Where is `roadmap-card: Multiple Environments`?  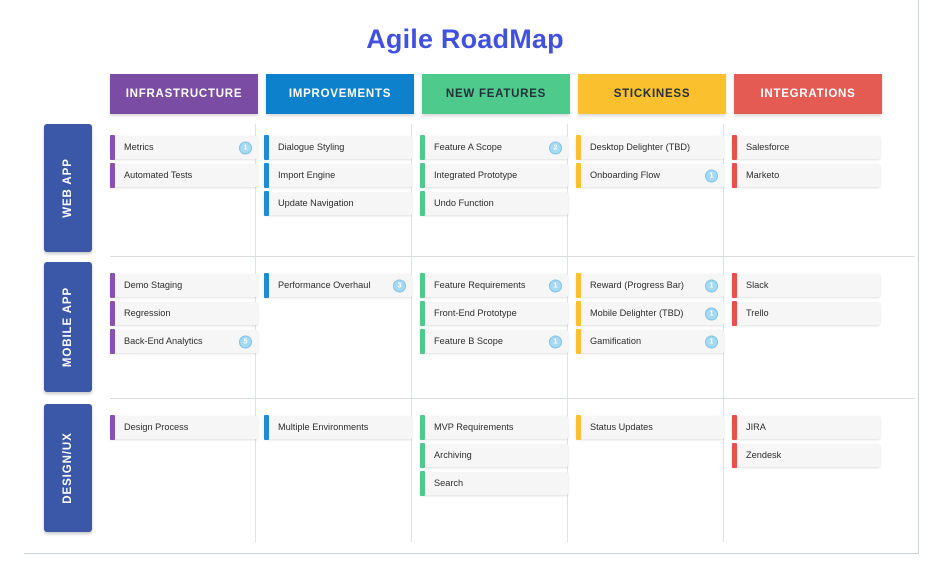 roadmap-card: Multiple Environments is located at coordinates (338, 427).